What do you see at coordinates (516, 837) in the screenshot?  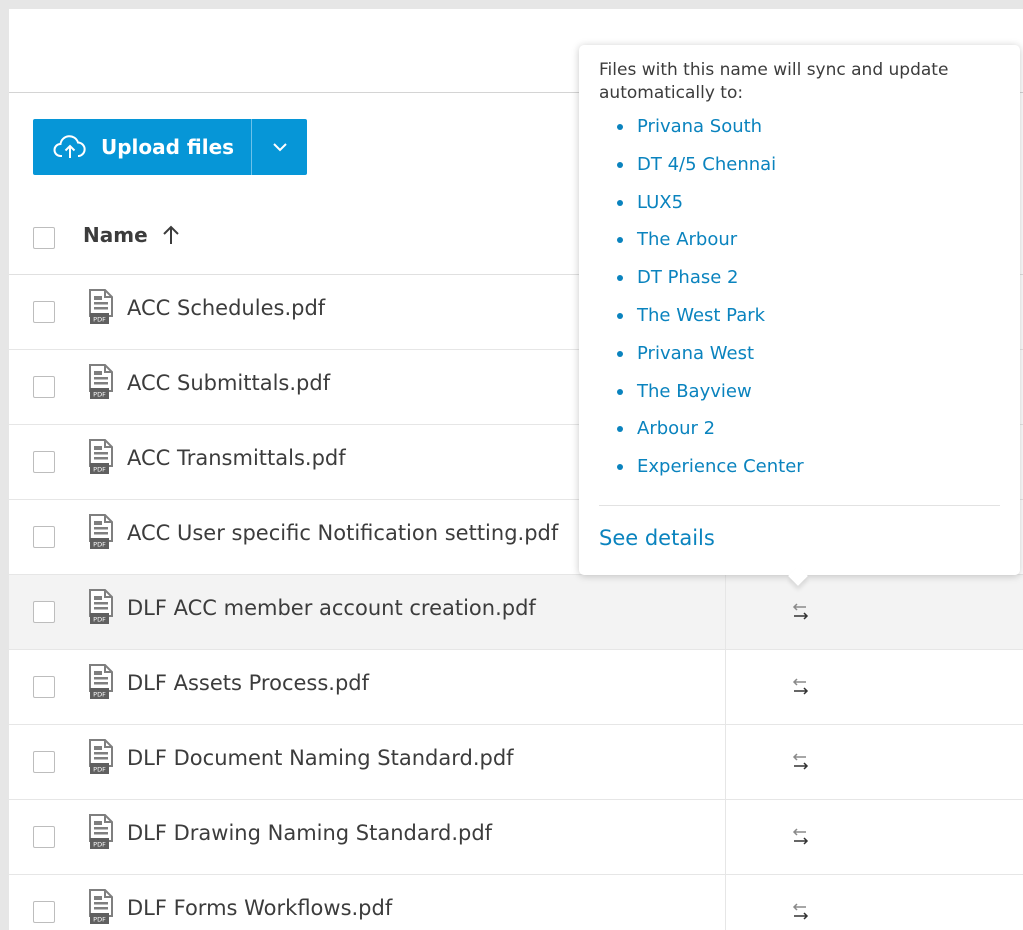 I see `table-row: PDF DLF Drawing Naming Standard.pdf` at bounding box center [516, 837].